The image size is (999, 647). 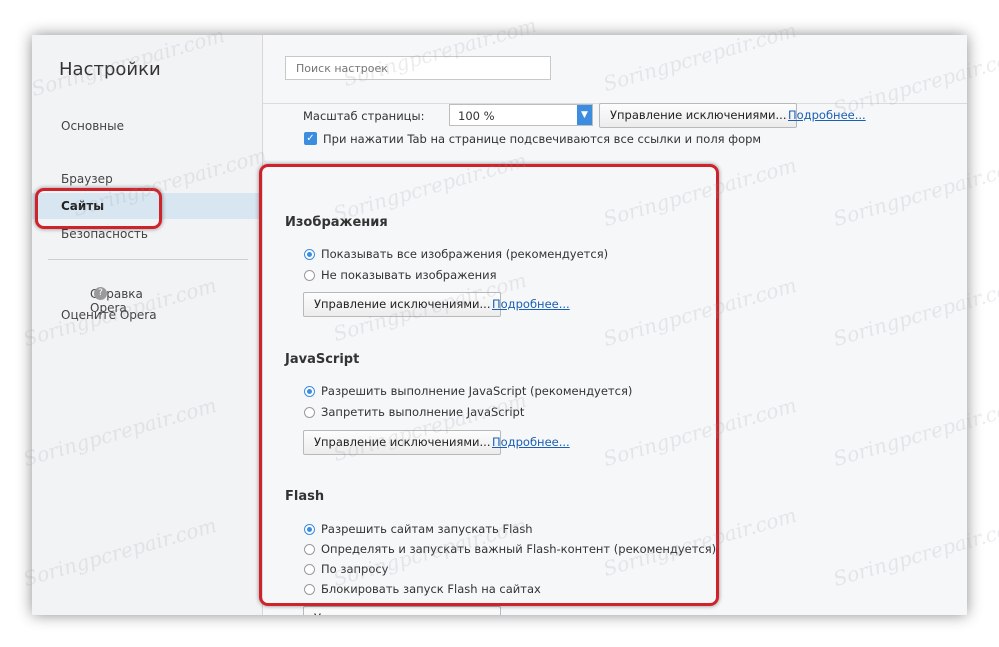 I want to click on chevron-down-icon: ▼, so click(x=584, y=115).